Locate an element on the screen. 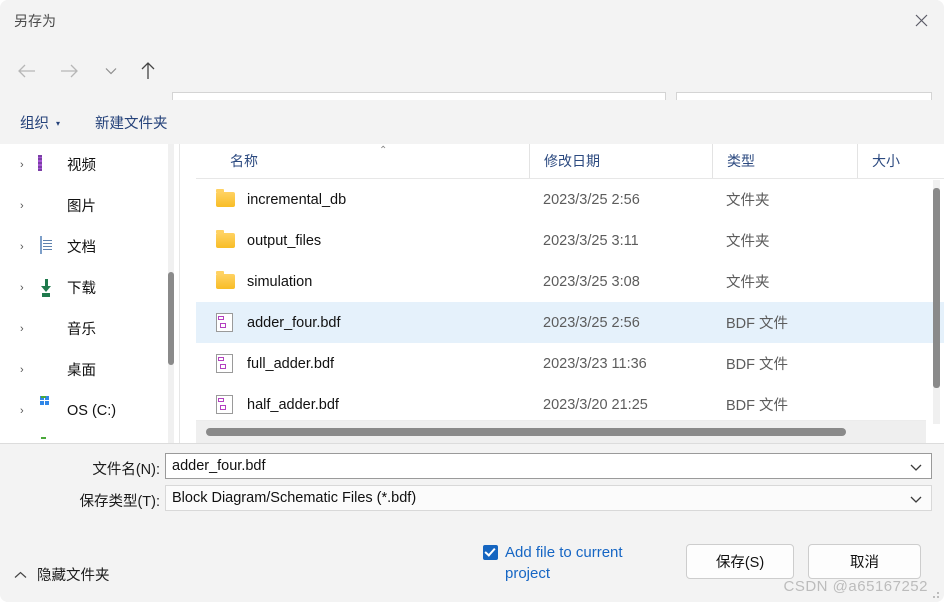 The image size is (944, 602). column-header-size: 大小 is located at coordinates (900, 161).